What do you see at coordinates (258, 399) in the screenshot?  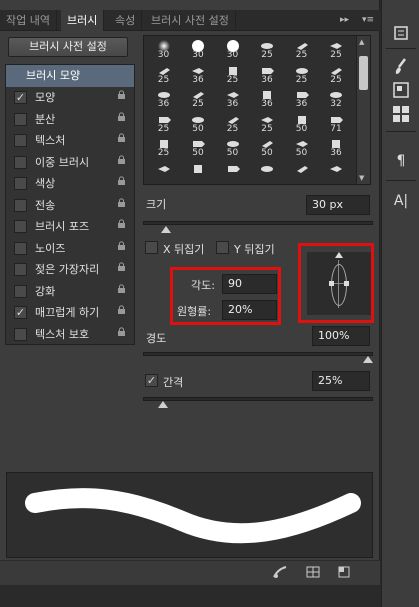 I see `spacing-slider` at bounding box center [258, 399].